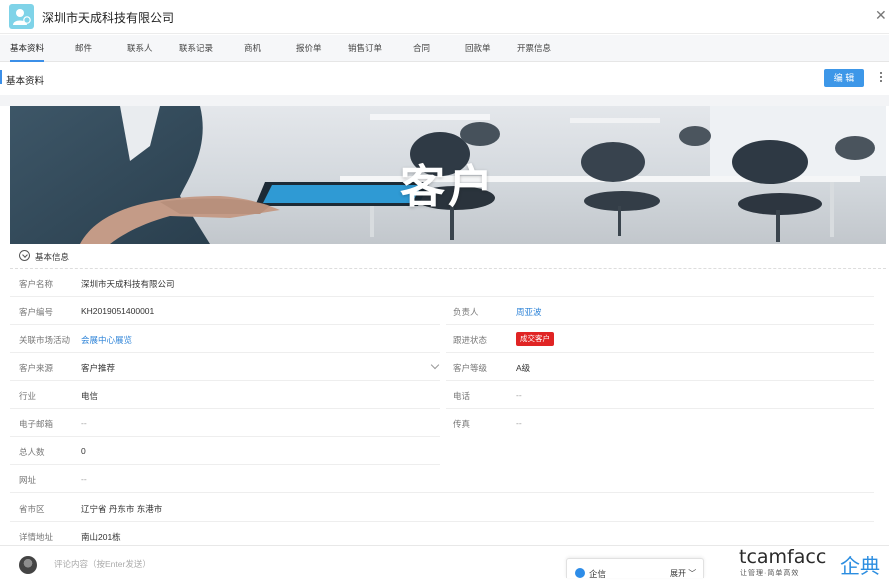 The height and width of the screenshot is (580, 889). Describe the element at coordinates (32, 509) in the screenshot. I see `field-label-region: 省市区` at that location.